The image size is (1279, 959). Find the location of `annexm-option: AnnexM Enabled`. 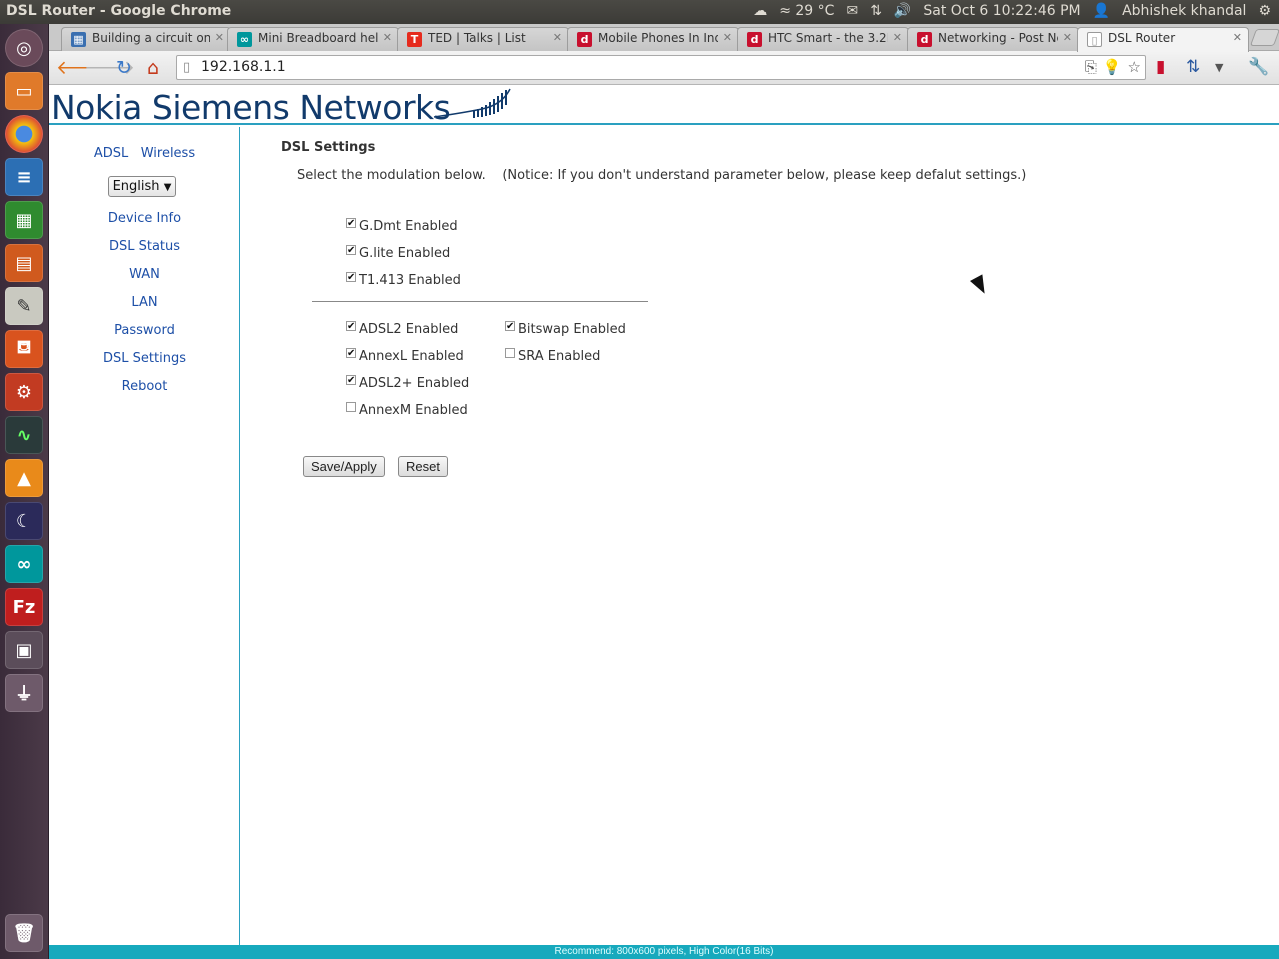

annexm-option: AnnexM Enabled is located at coordinates (407, 409).